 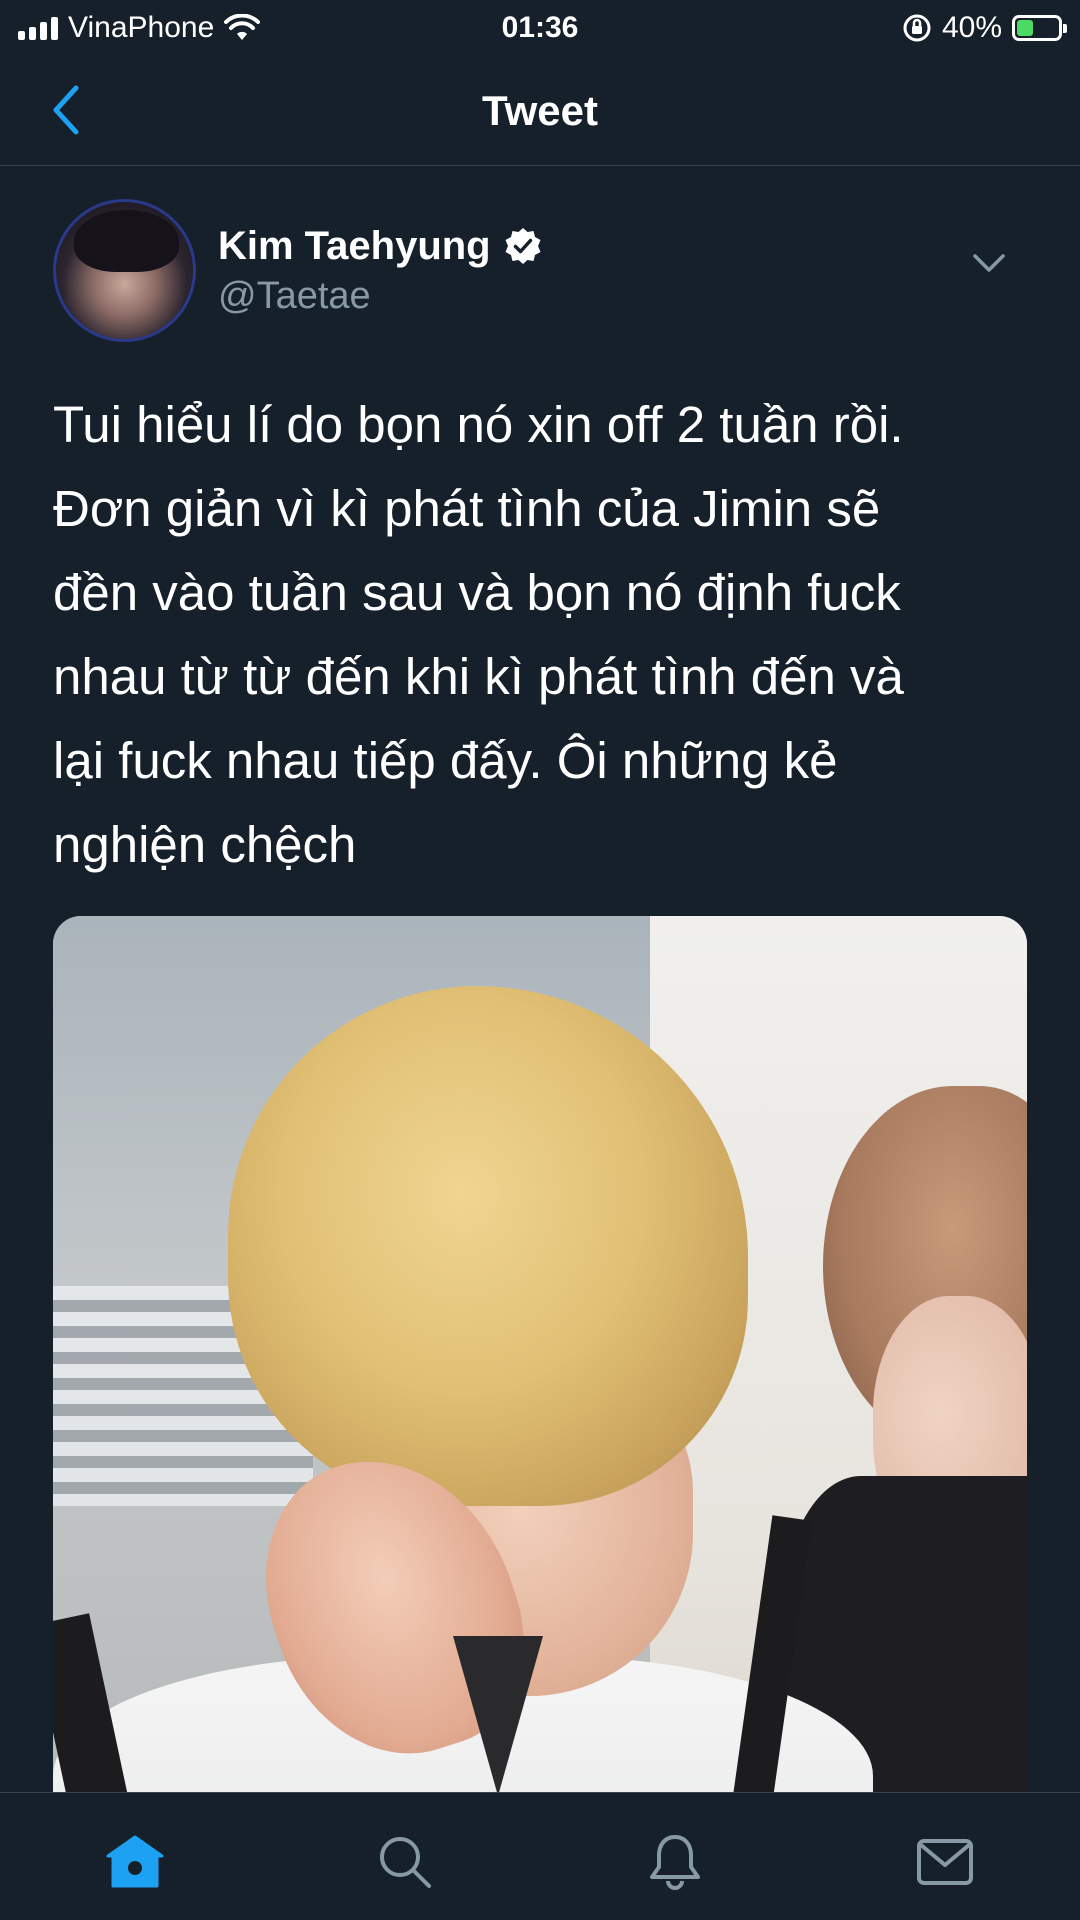 I want to click on verified-badge-icon, so click(x=523, y=246).